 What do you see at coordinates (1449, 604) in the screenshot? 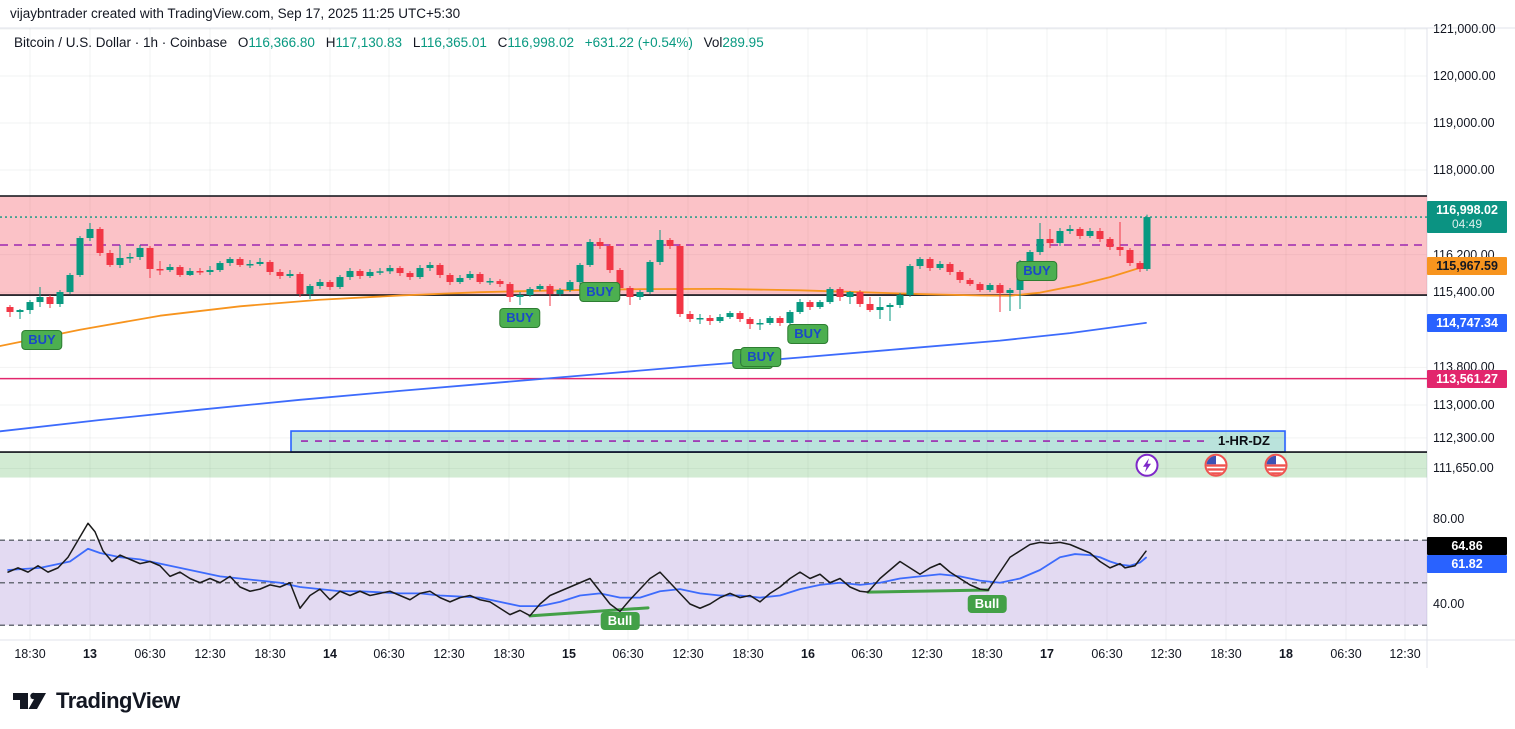
I see `rsi-axis-tick: 40.00` at bounding box center [1449, 604].